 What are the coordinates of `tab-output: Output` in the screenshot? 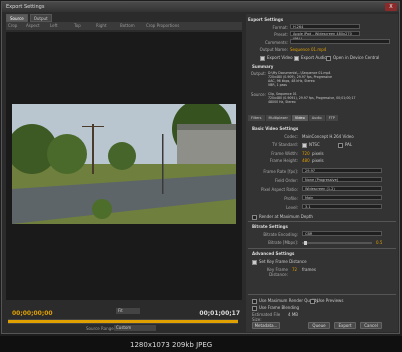 It's located at (40, 18).